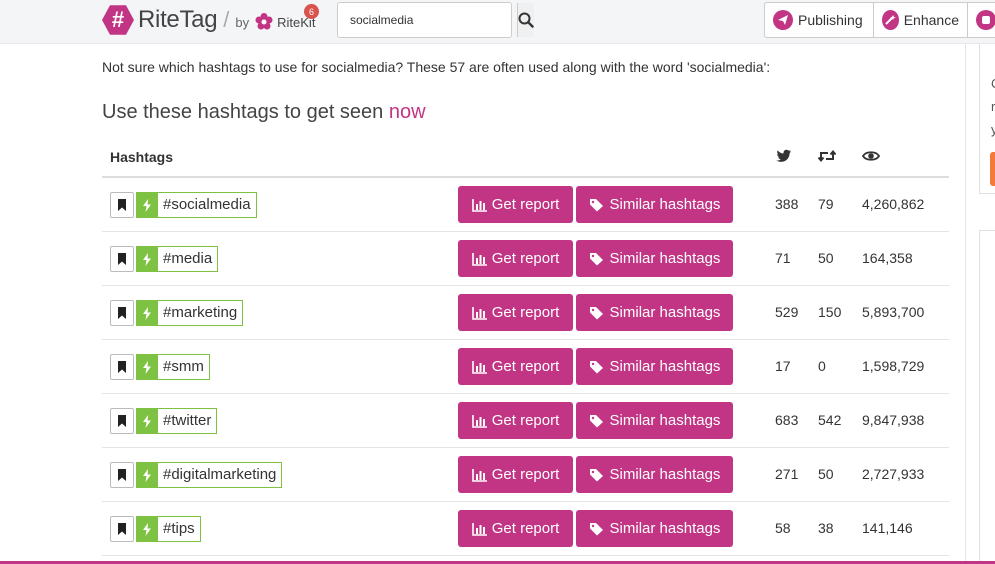 The width and height of the screenshot is (995, 564). I want to click on side-text-3: y, so click(993, 129).